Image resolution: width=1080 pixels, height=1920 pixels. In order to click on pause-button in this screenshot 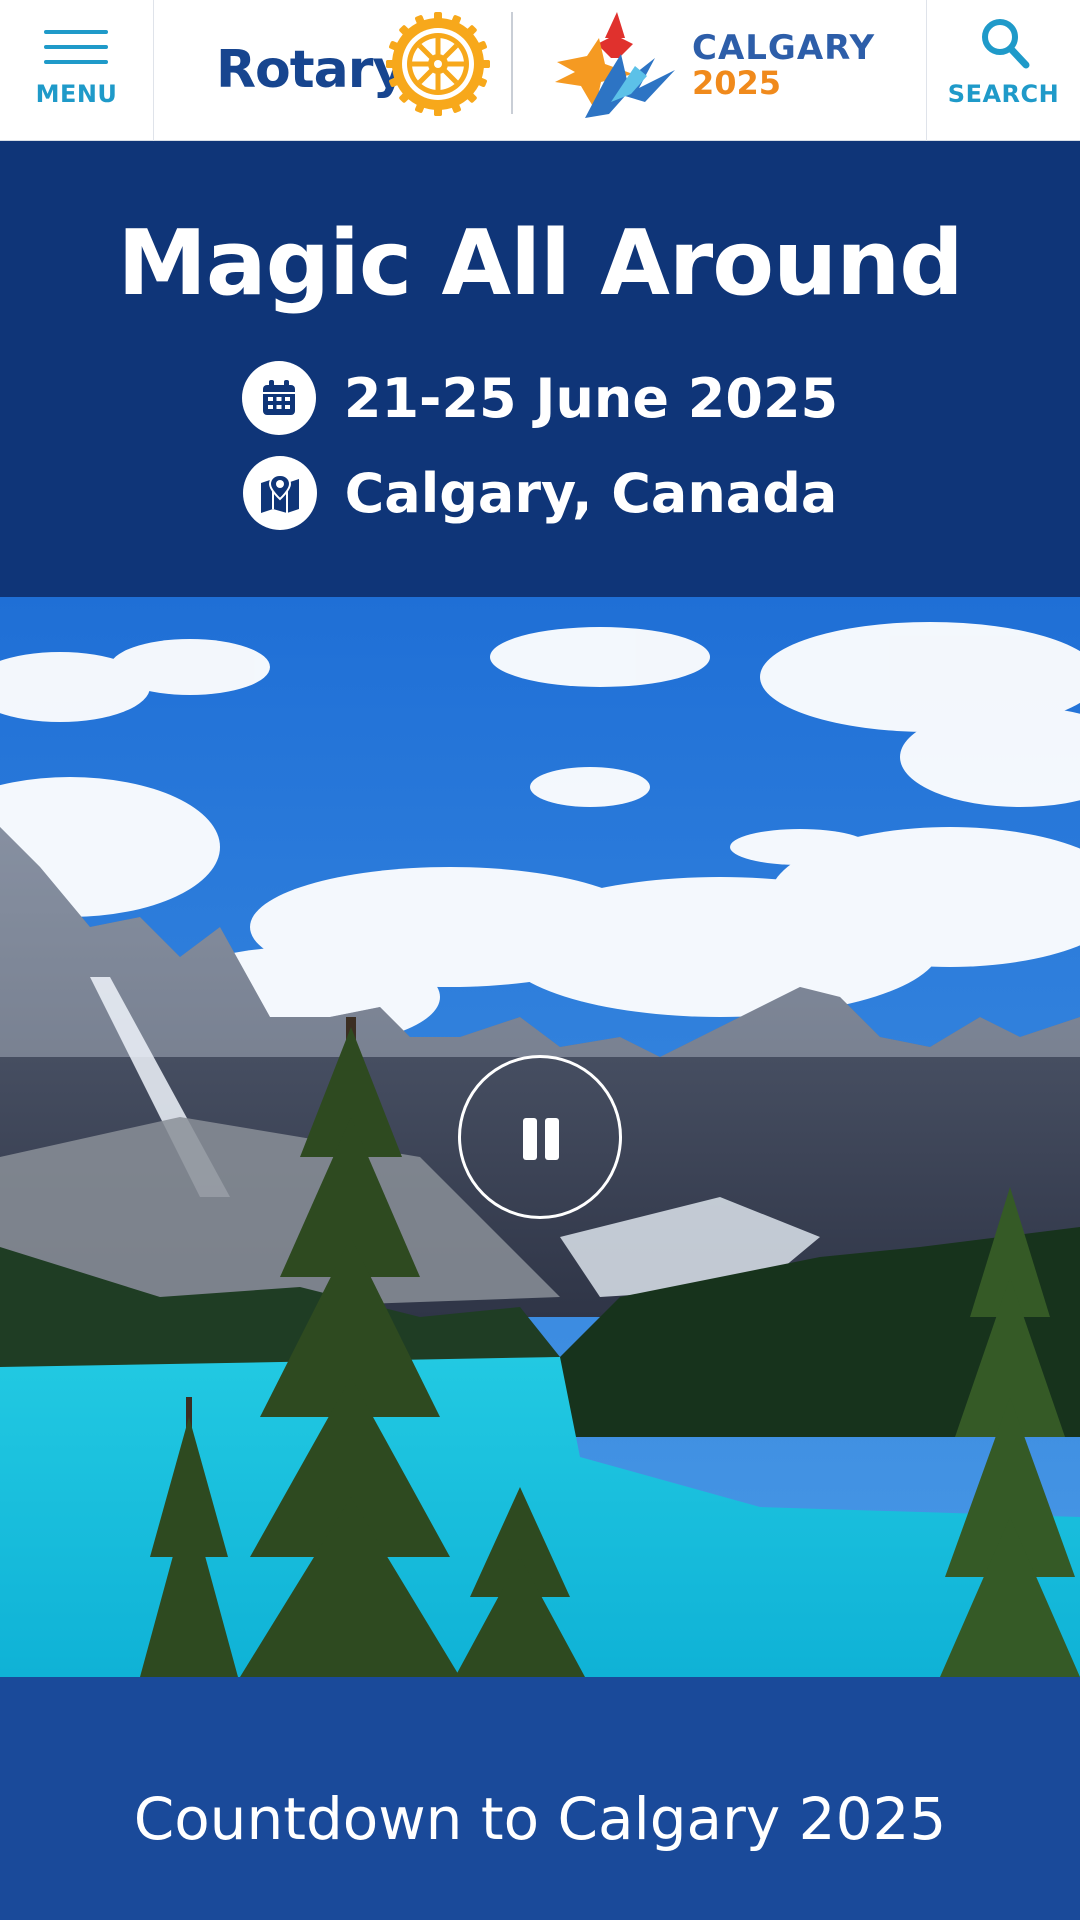, I will do `click(540, 1137)`.